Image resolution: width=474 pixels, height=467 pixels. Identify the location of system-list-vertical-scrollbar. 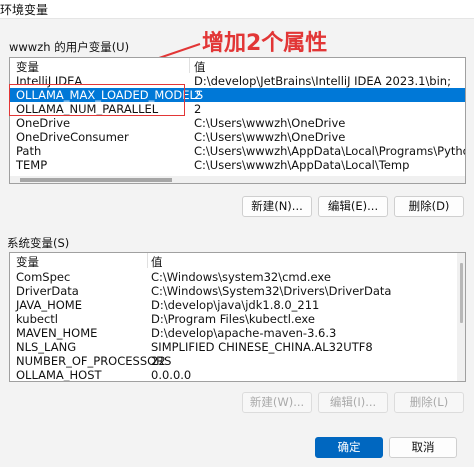
(461, 317).